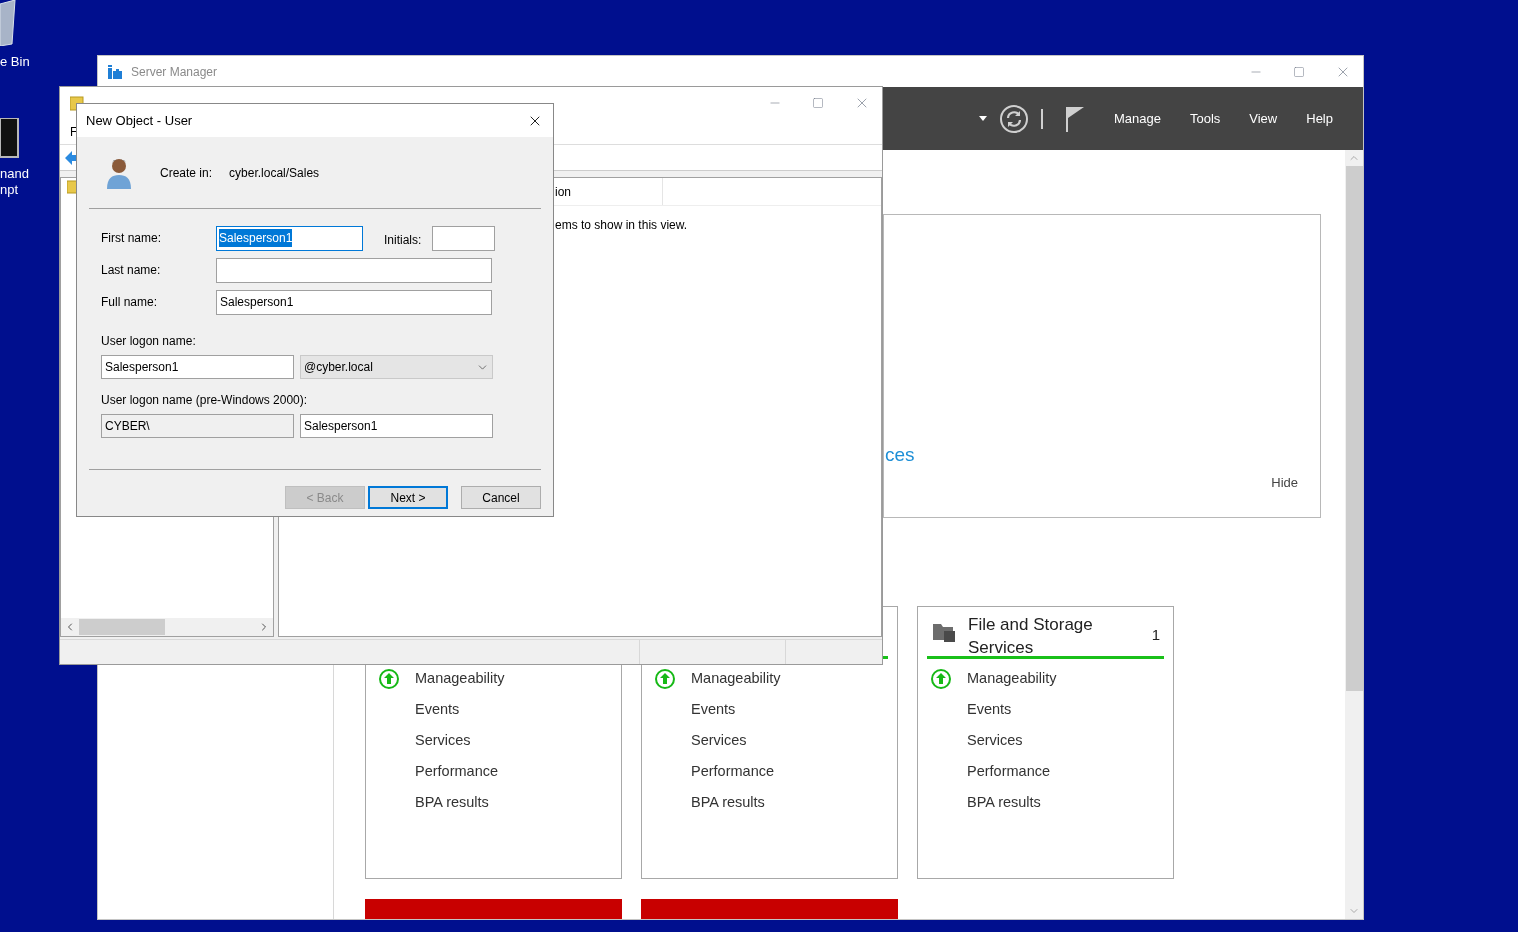 The image size is (1518, 932). Describe the element at coordinates (501, 497) in the screenshot. I see `dialog-button: Cancel` at that location.